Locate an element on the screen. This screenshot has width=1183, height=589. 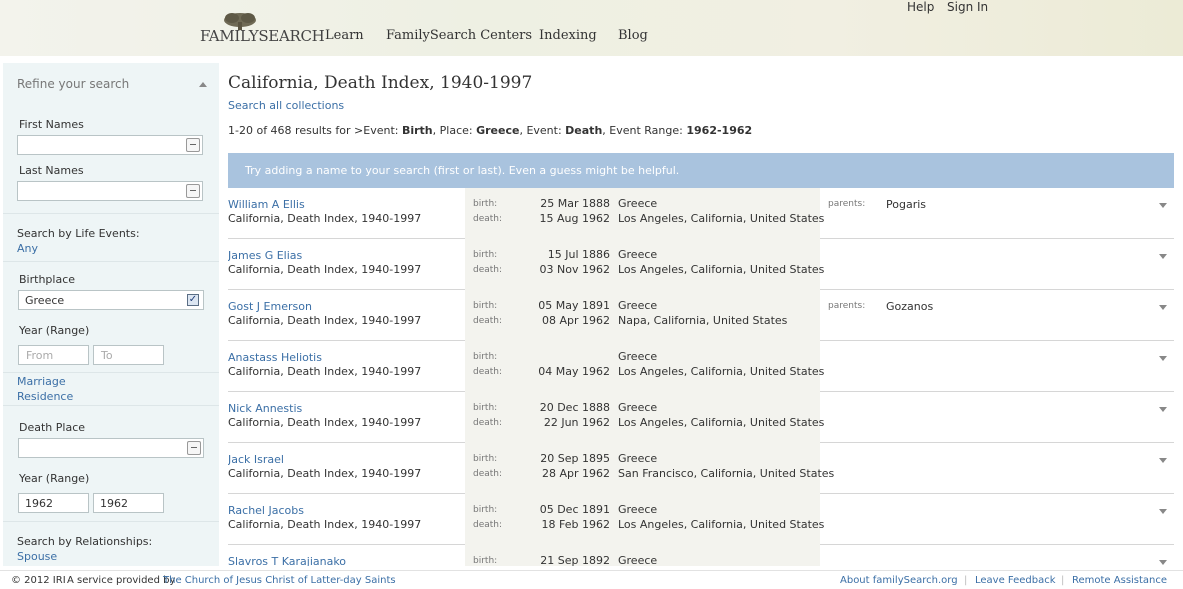
about-link: About familySearch.org is located at coordinates (899, 580).